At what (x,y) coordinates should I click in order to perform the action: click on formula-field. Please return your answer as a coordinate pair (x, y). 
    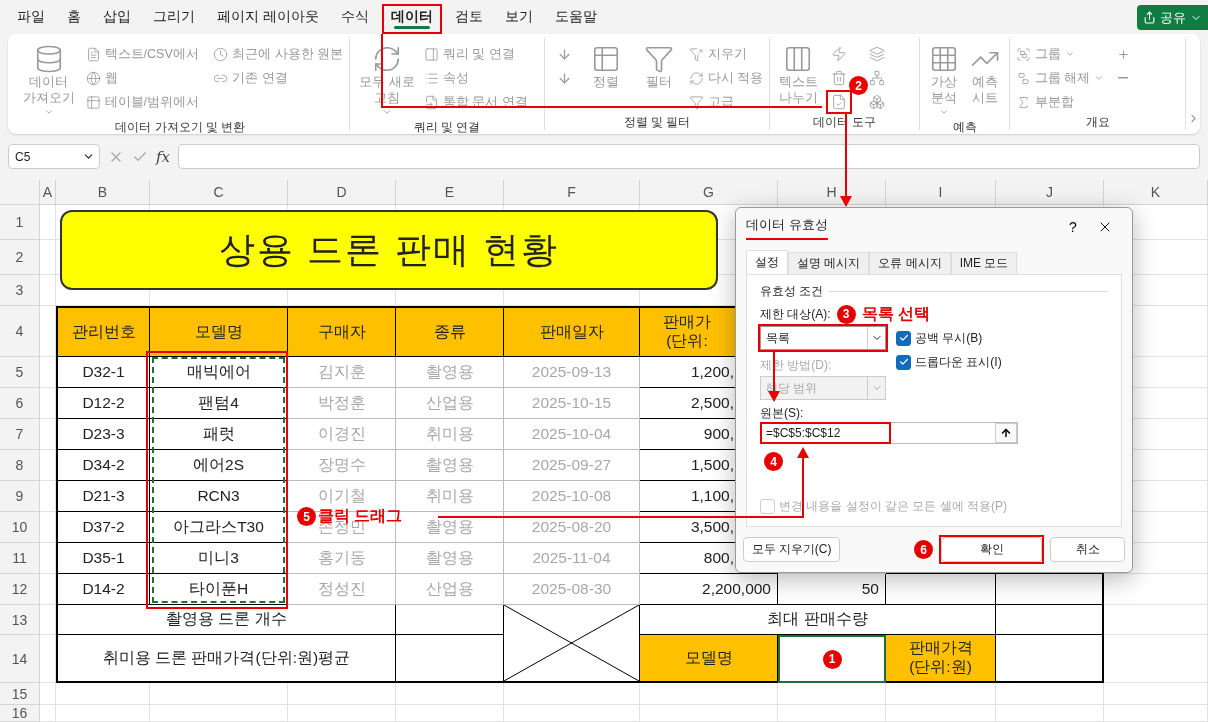
    Looking at the image, I should click on (689, 156).